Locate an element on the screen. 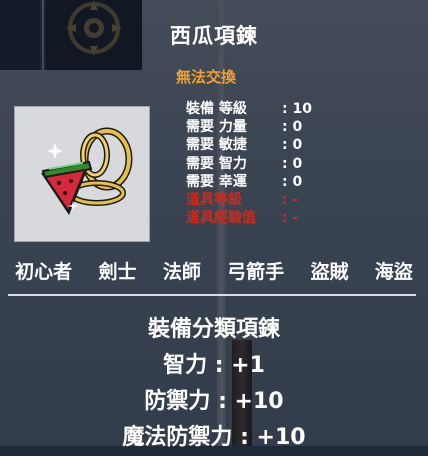  item-level-value: : - is located at coordinates (290, 200).